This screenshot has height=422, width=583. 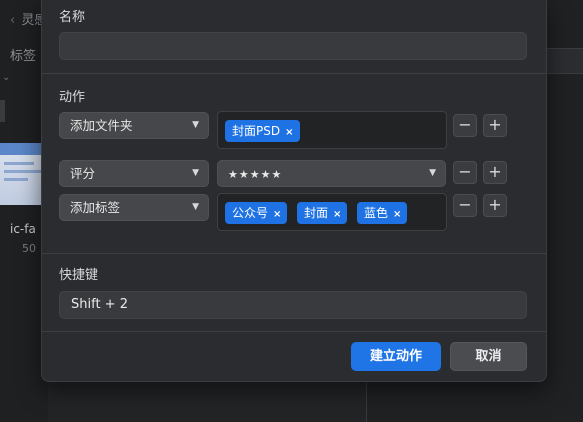 What do you see at coordinates (13, 20) in the screenshot?
I see `chevron-left-icon: ‹` at bounding box center [13, 20].